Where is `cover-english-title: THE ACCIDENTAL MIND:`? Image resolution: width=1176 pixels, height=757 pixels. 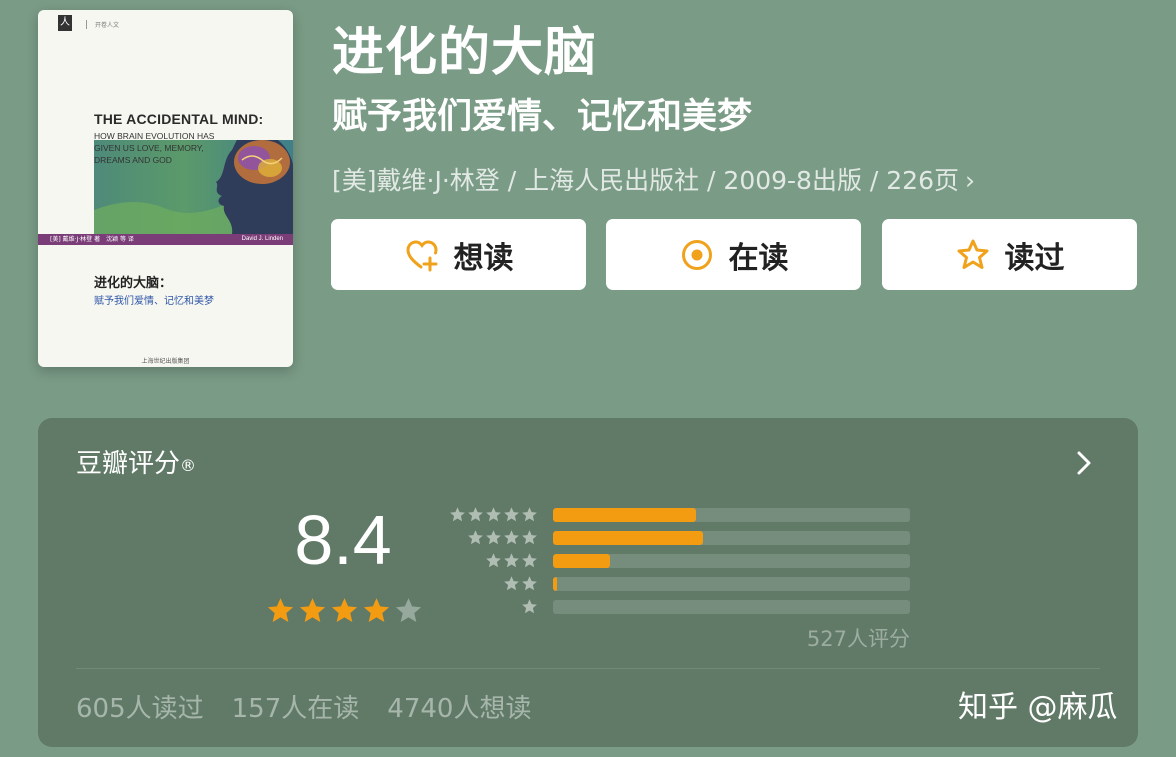 cover-english-title: THE ACCIDENTAL MIND: is located at coordinates (179, 119).